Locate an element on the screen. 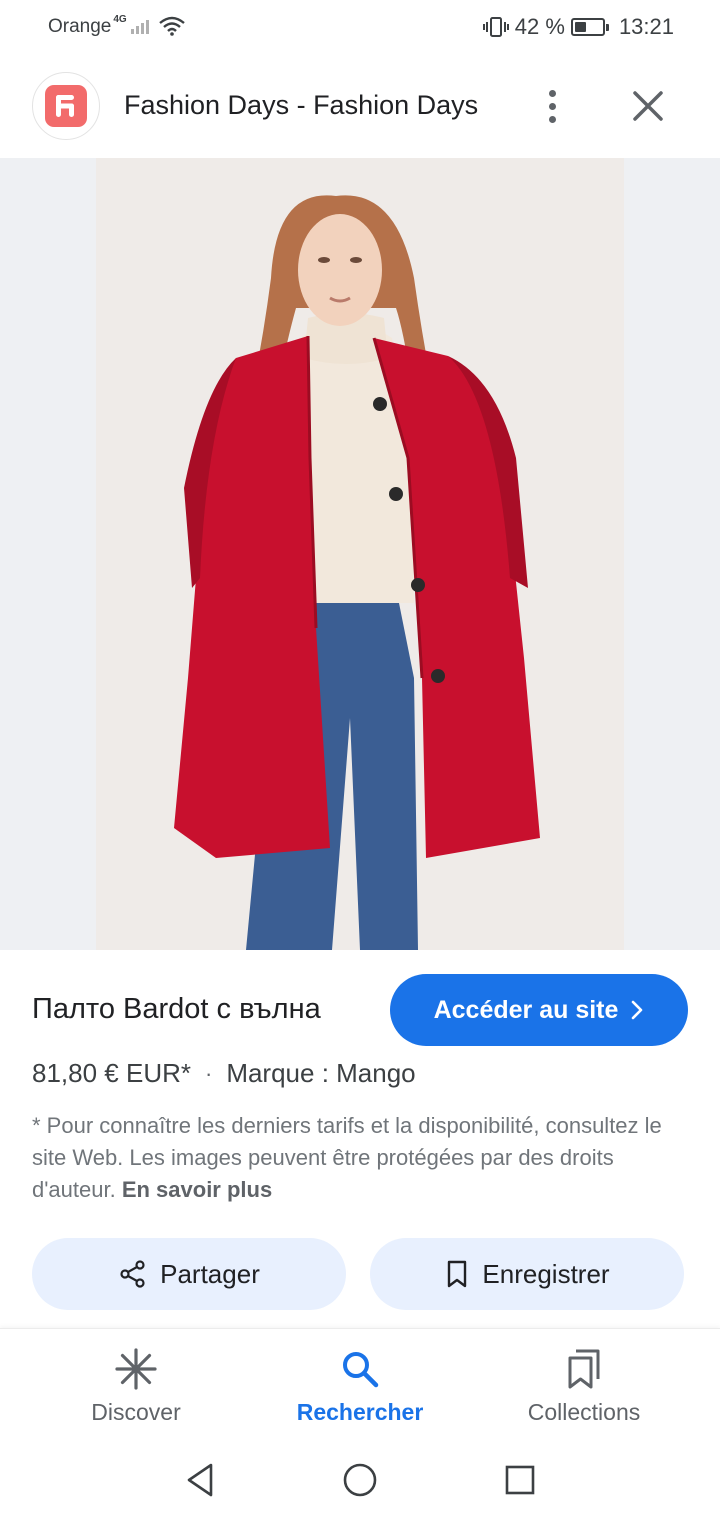 This screenshot has height=1520, width=720. recents-button is located at coordinates (520, 1480).